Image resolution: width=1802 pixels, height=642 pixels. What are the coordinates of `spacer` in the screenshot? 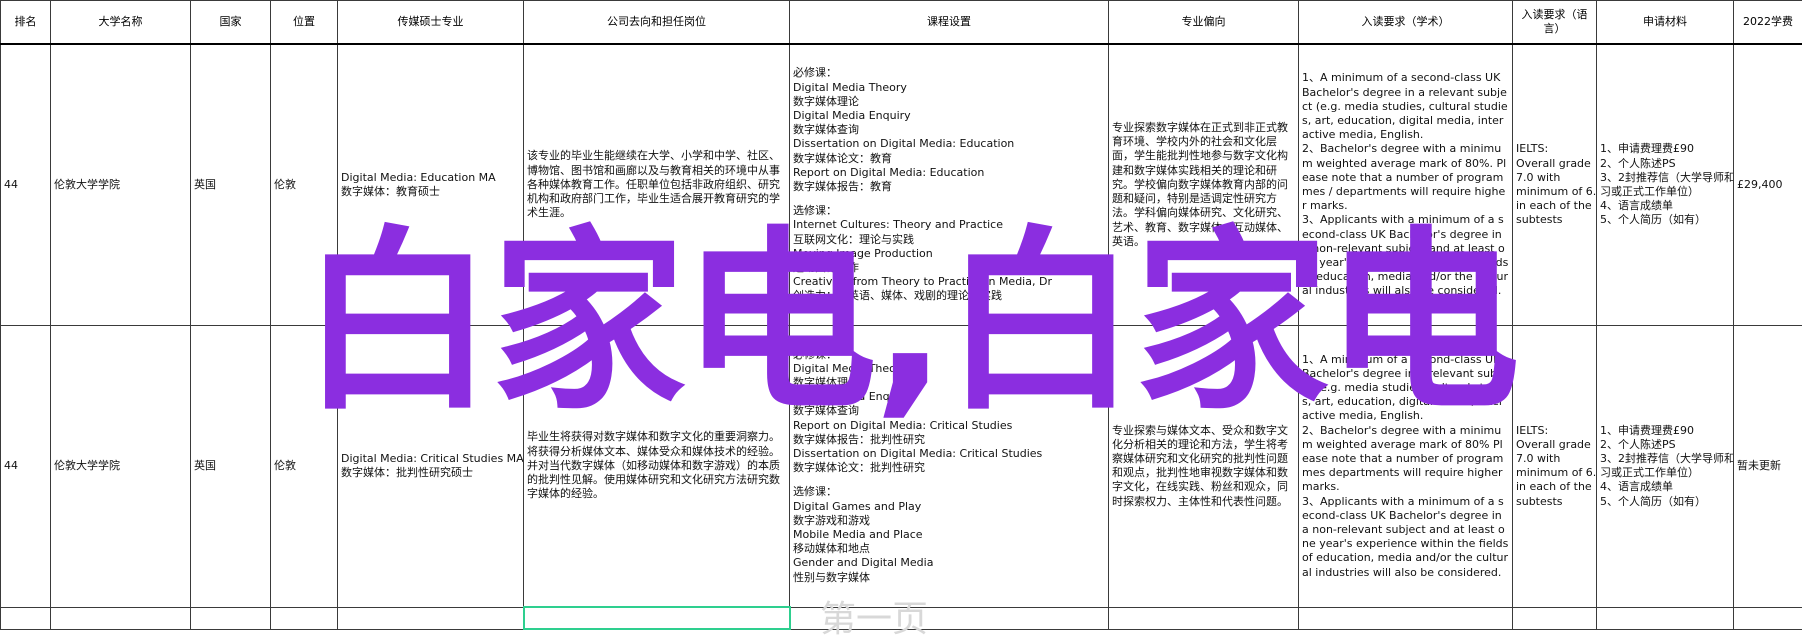 It's located at (949, 199).